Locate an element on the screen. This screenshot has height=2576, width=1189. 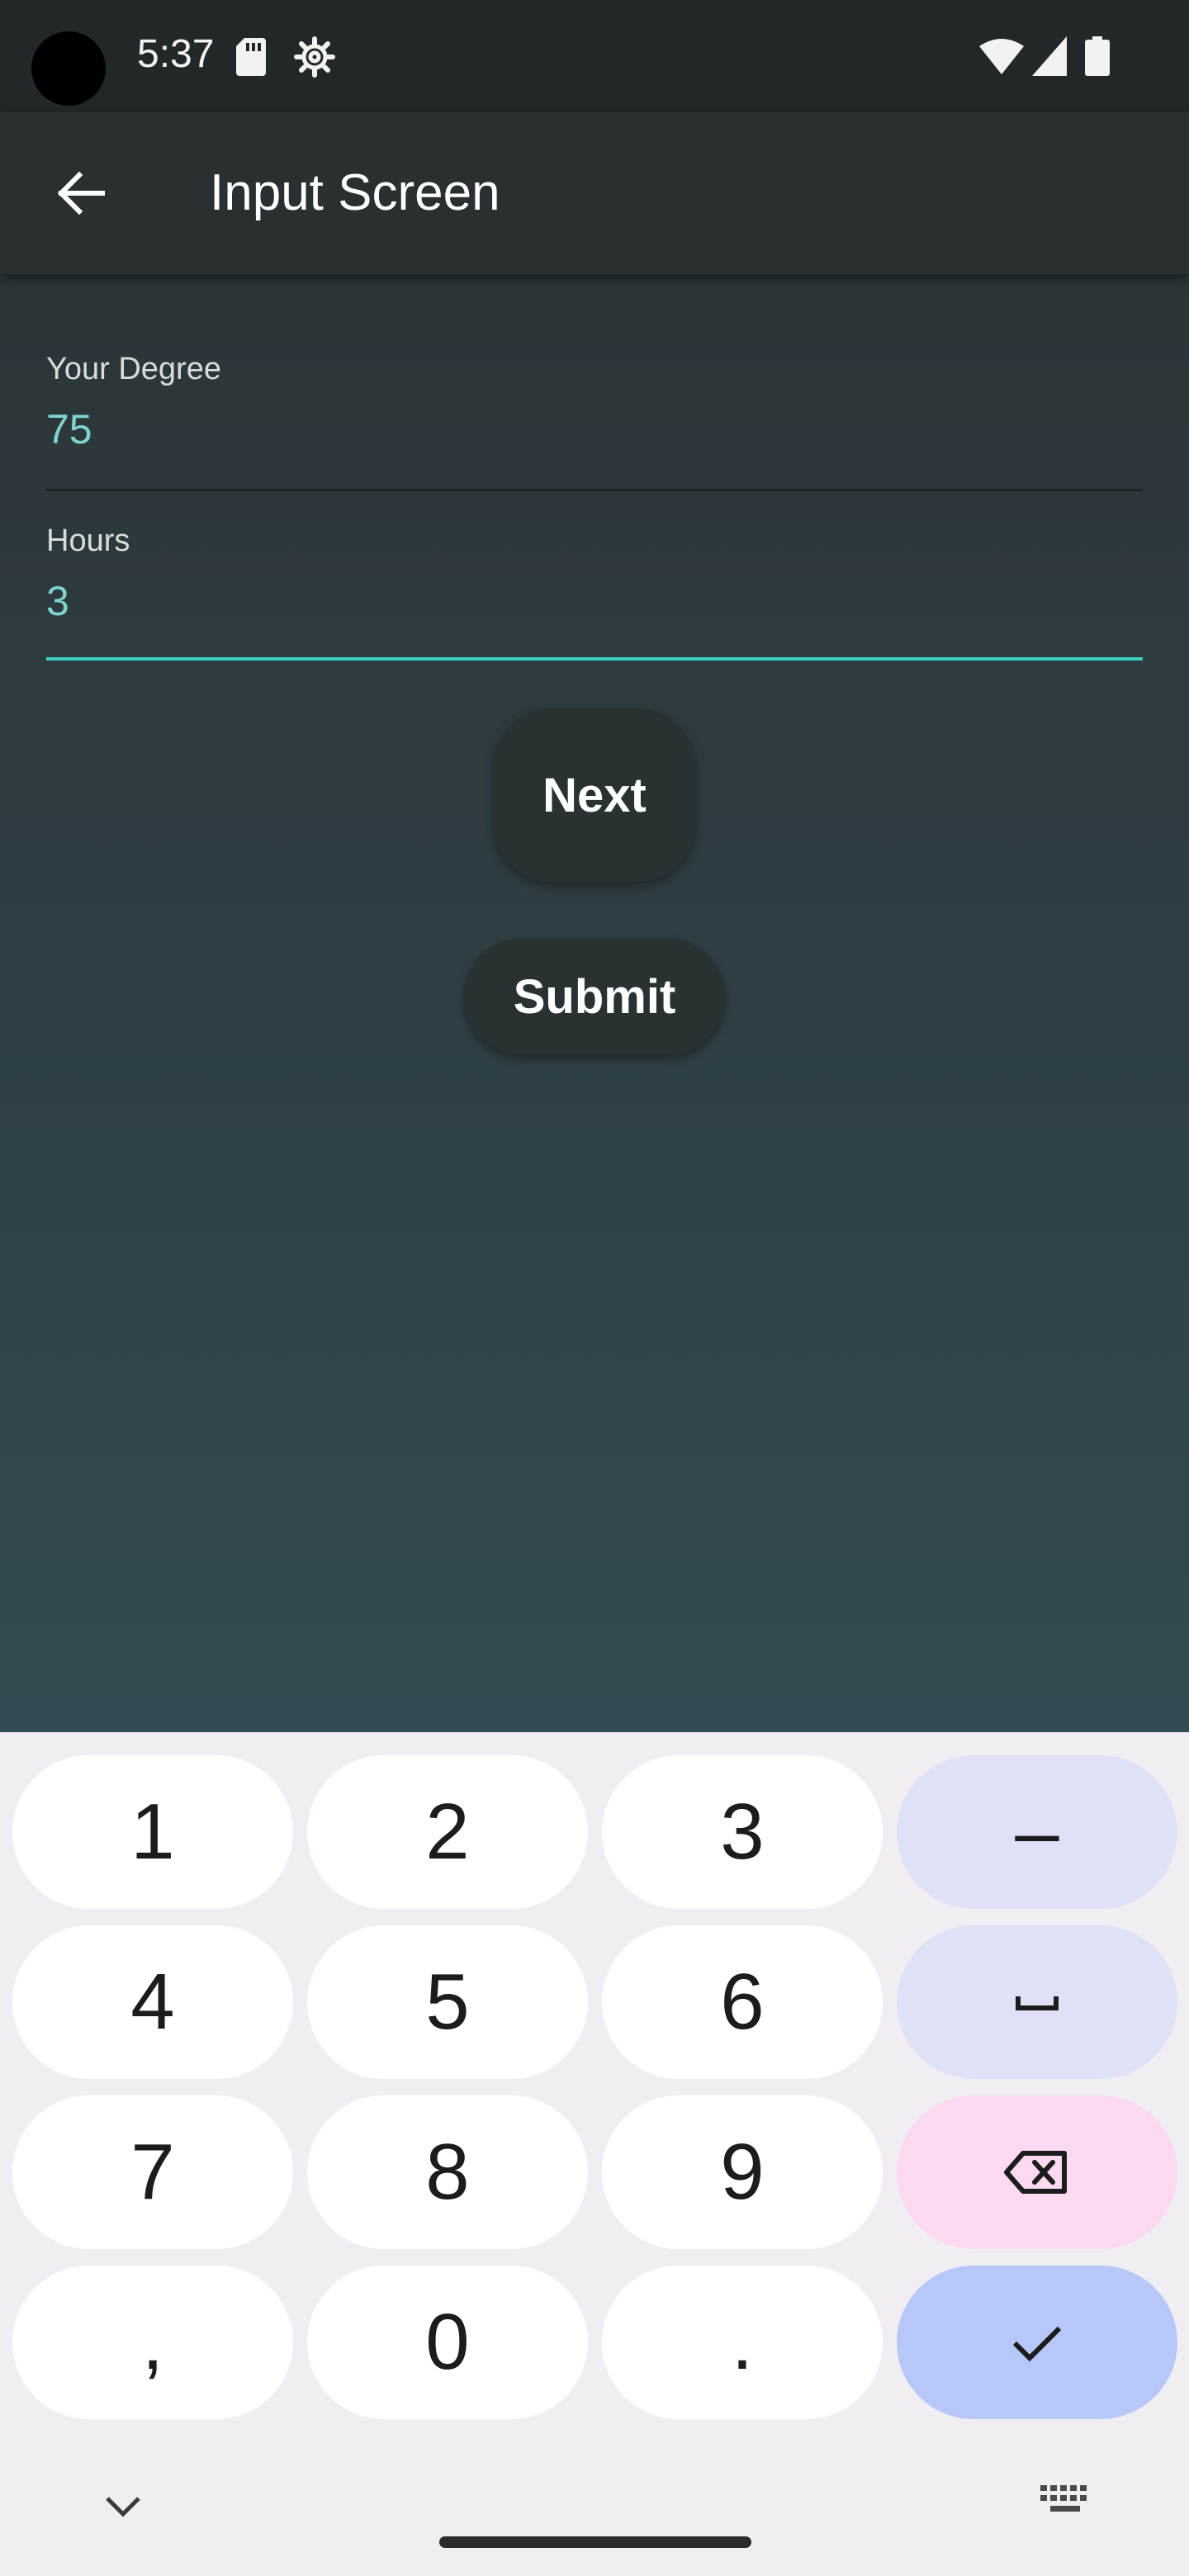
key-period: . is located at coordinates (742, 2342).